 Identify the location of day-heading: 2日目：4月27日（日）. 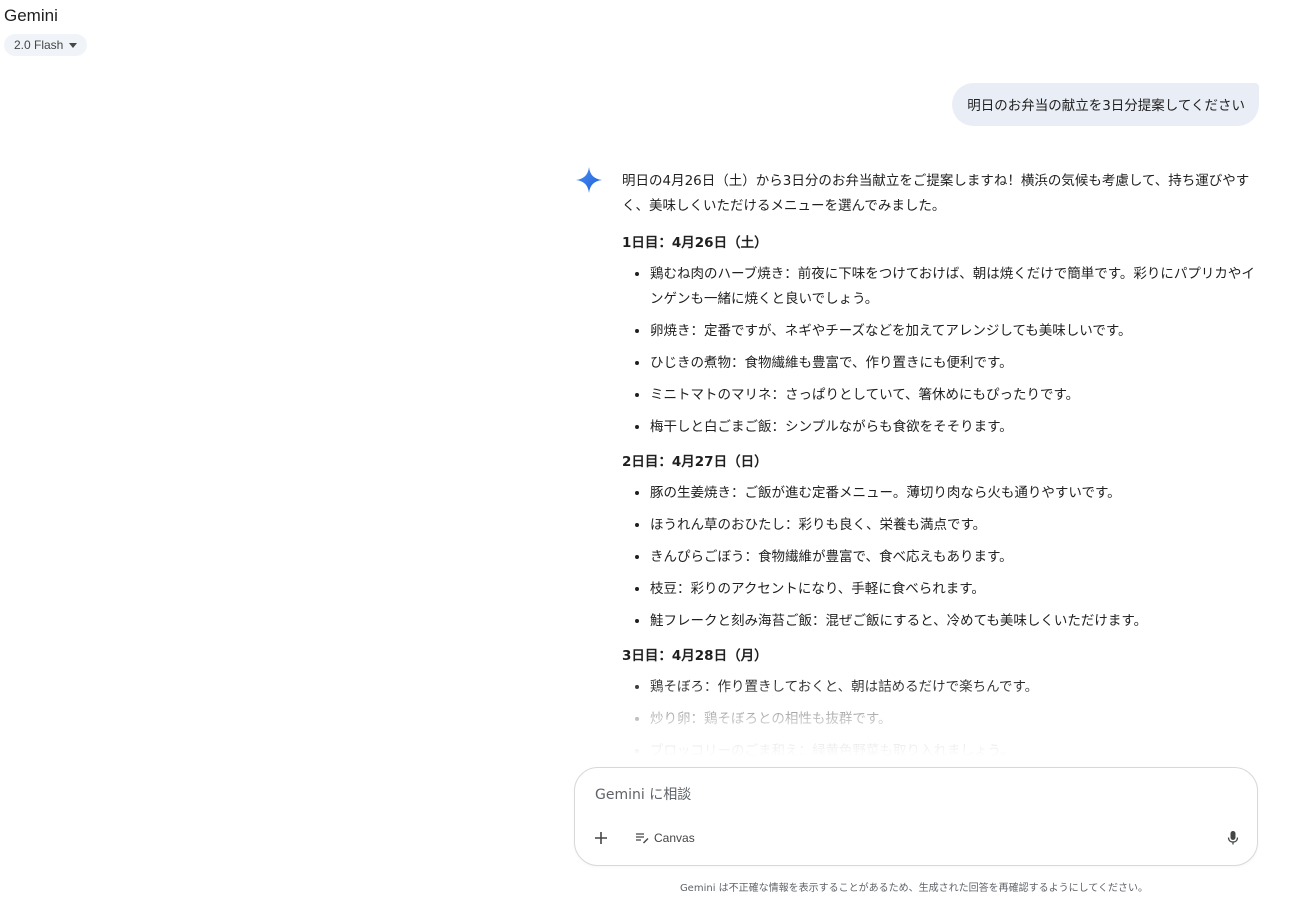
(695, 462).